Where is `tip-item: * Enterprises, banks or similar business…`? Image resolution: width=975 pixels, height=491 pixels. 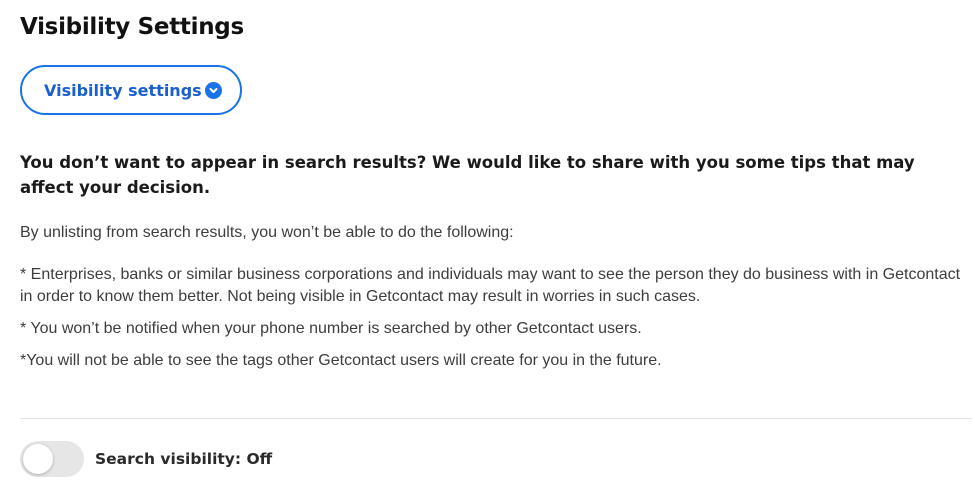 tip-item: * Enterprises, banks or similar business… is located at coordinates (490, 285).